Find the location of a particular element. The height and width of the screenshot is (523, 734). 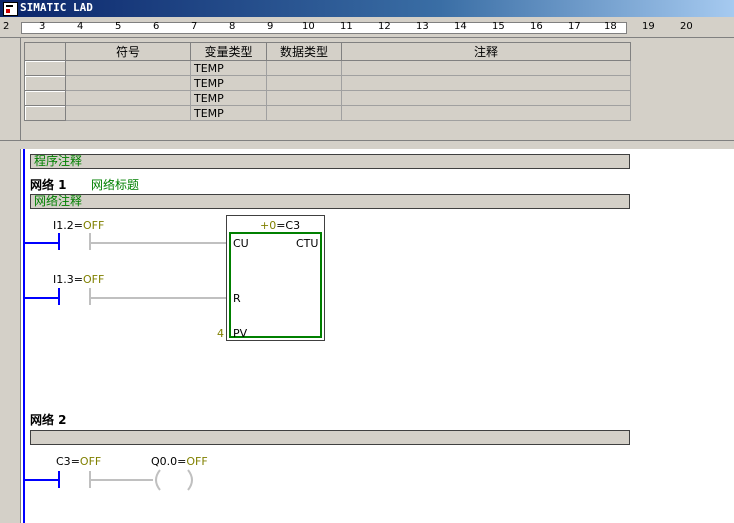

network-1-comment: 网络注释 is located at coordinates (330, 201).